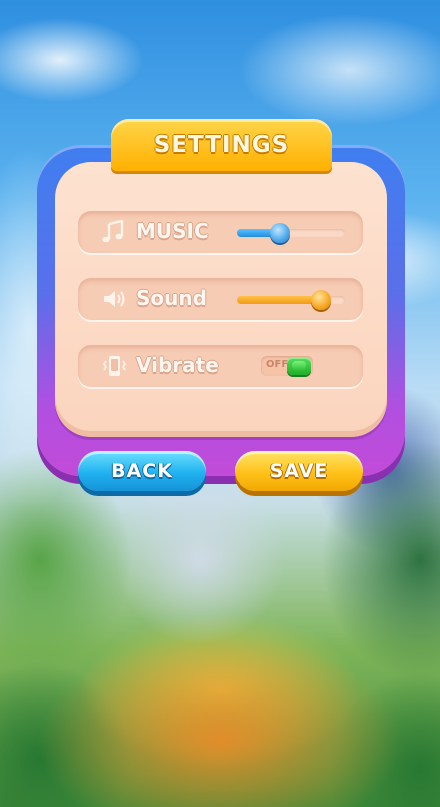  Describe the element at coordinates (177, 365) in the screenshot. I see `vibrate-label: Vibrate` at that location.